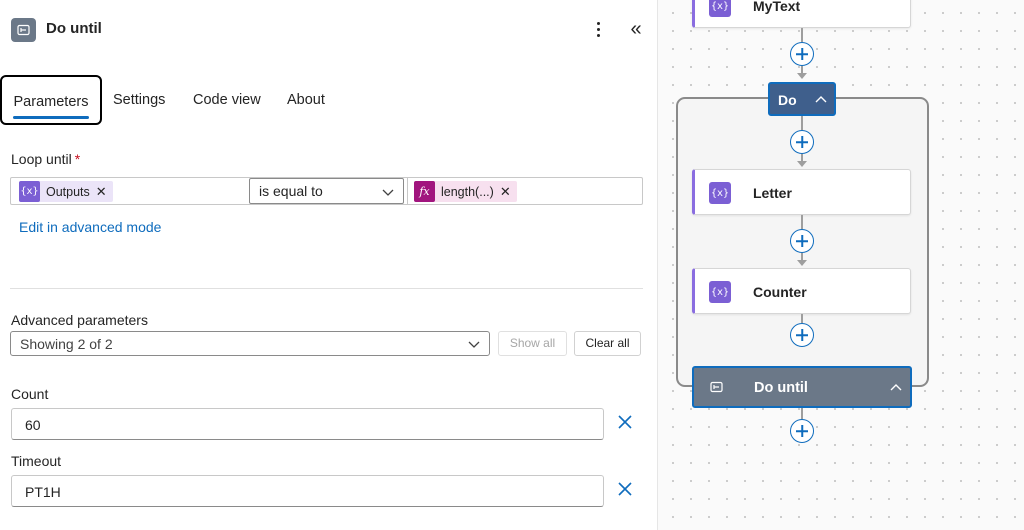  I want to click on panel-tabs: Parameters Settings Code view About, so click(328, 100).